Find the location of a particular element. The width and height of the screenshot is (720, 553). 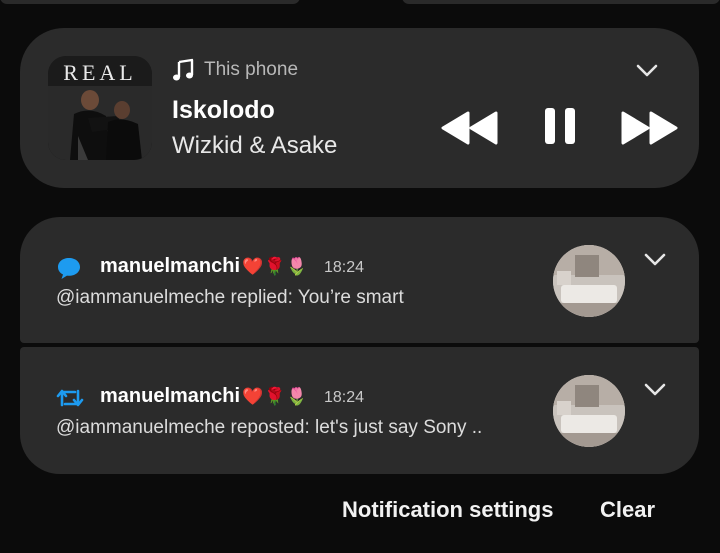

song-title: Iskolodo is located at coordinates (223, 110).